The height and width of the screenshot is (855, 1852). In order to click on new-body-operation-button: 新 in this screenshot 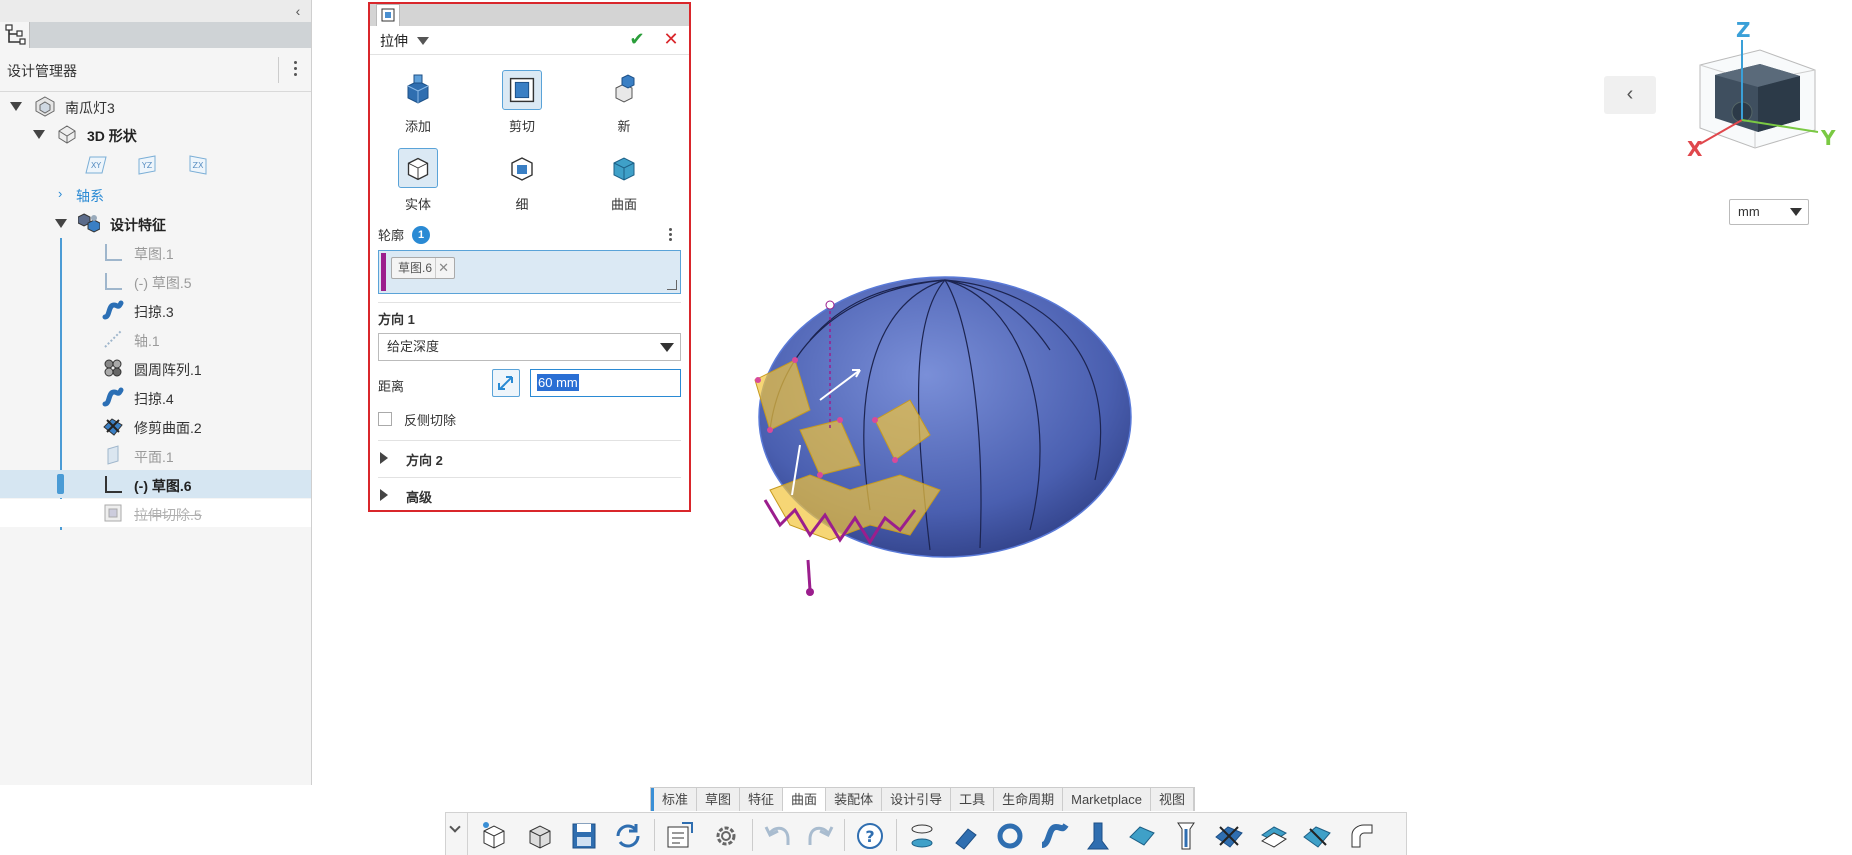, I will do `click(624, 105)`.